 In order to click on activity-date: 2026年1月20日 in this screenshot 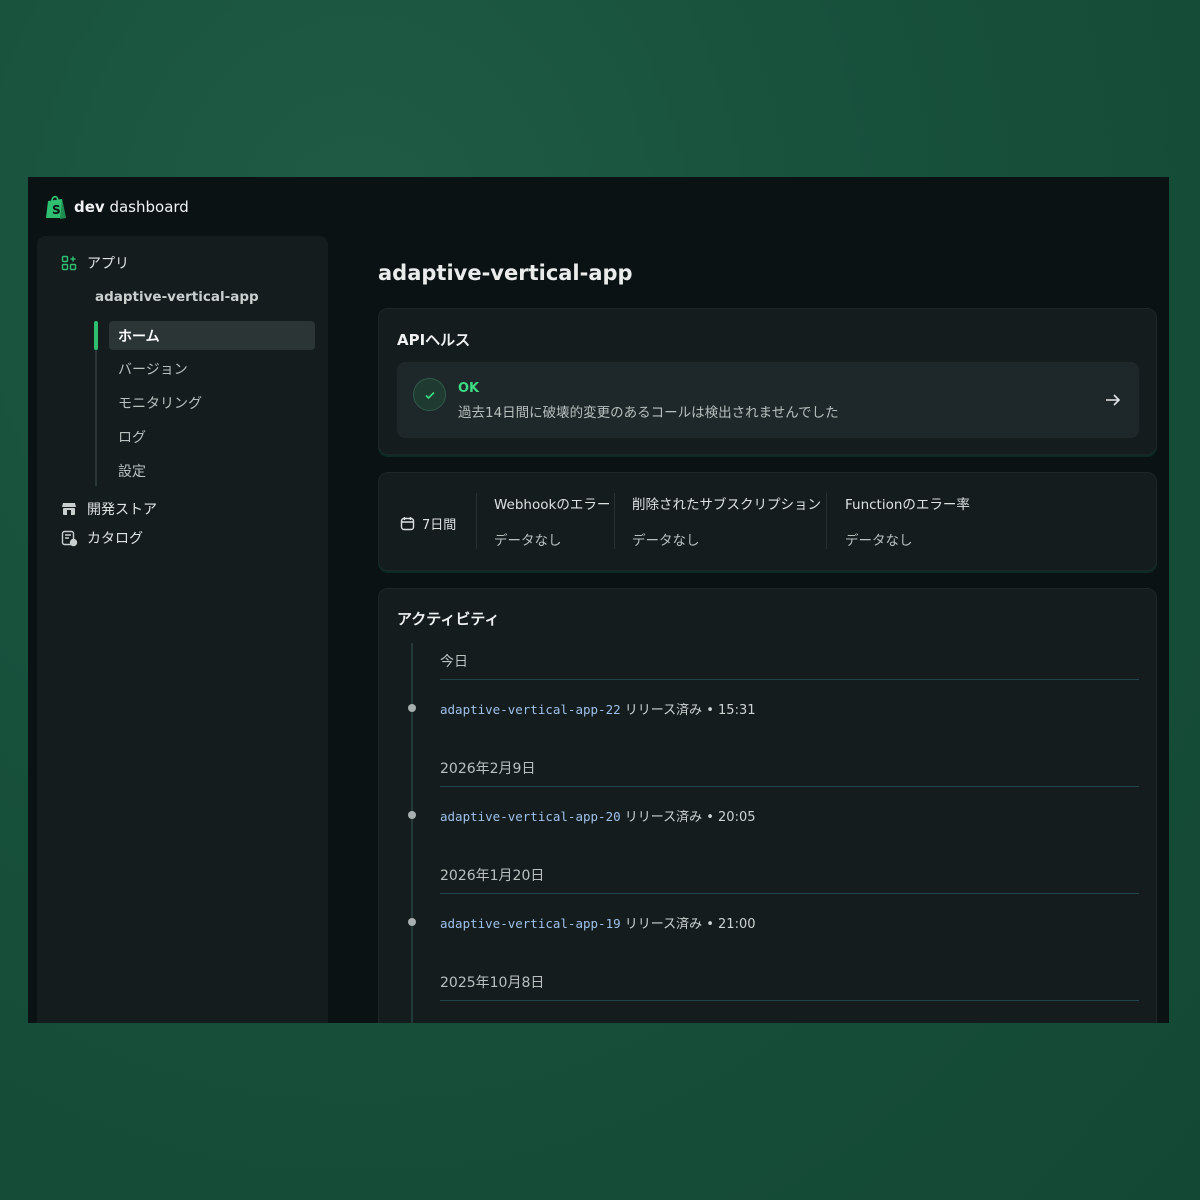, I will do `click(492, 876)`.